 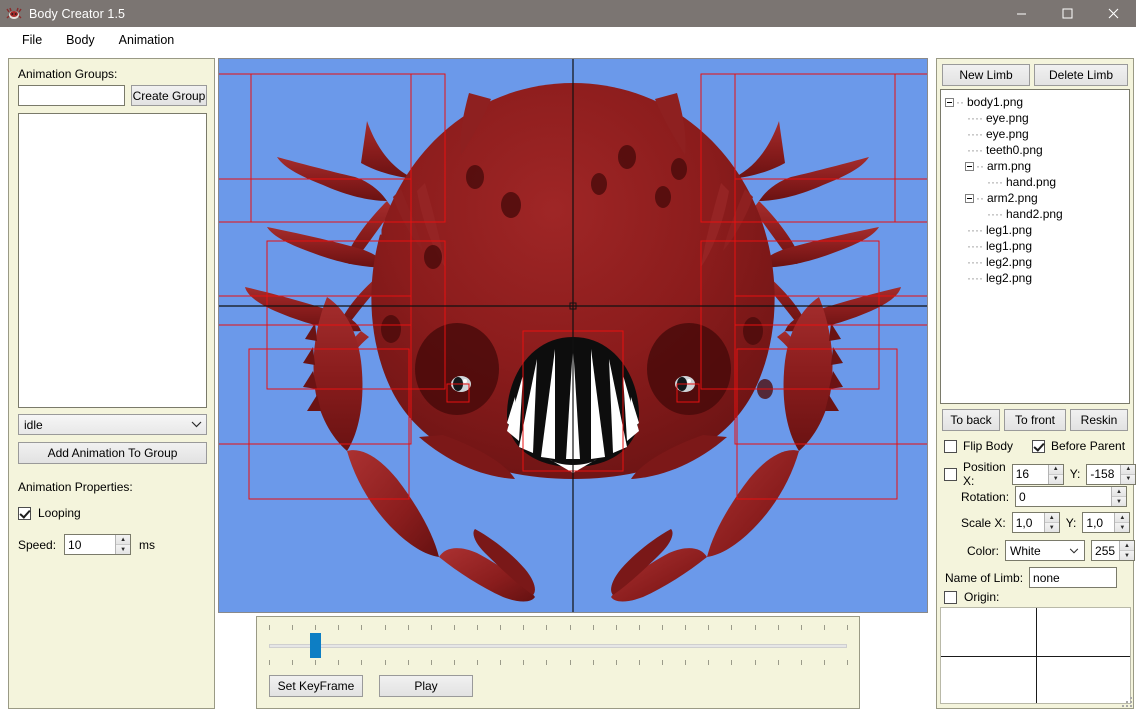 I want to click on position-y-increment-button: ▲, so click(x=1128, y=469).